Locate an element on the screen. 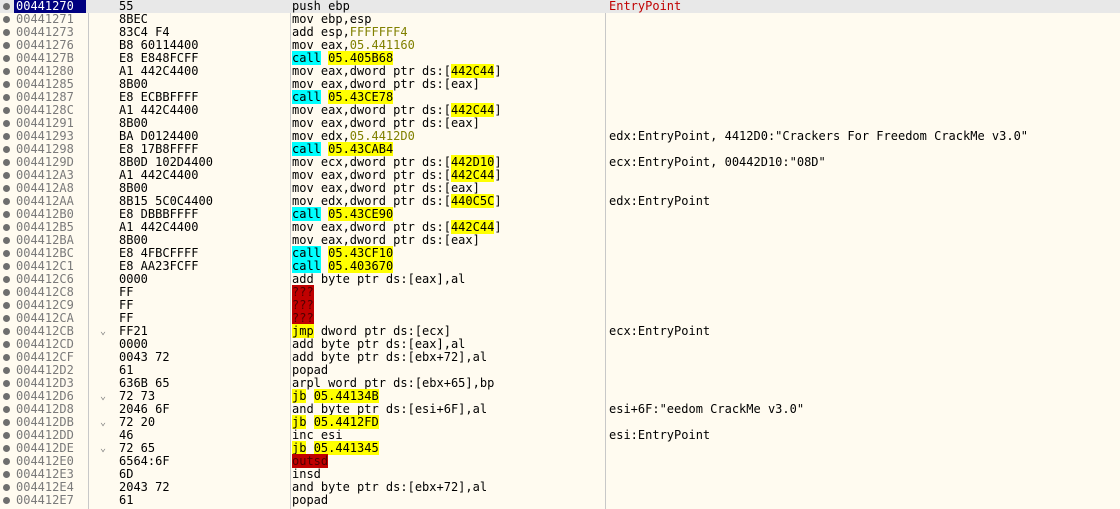  disasm-row: 004412CA FF??? is located at coordinates (560, 318).